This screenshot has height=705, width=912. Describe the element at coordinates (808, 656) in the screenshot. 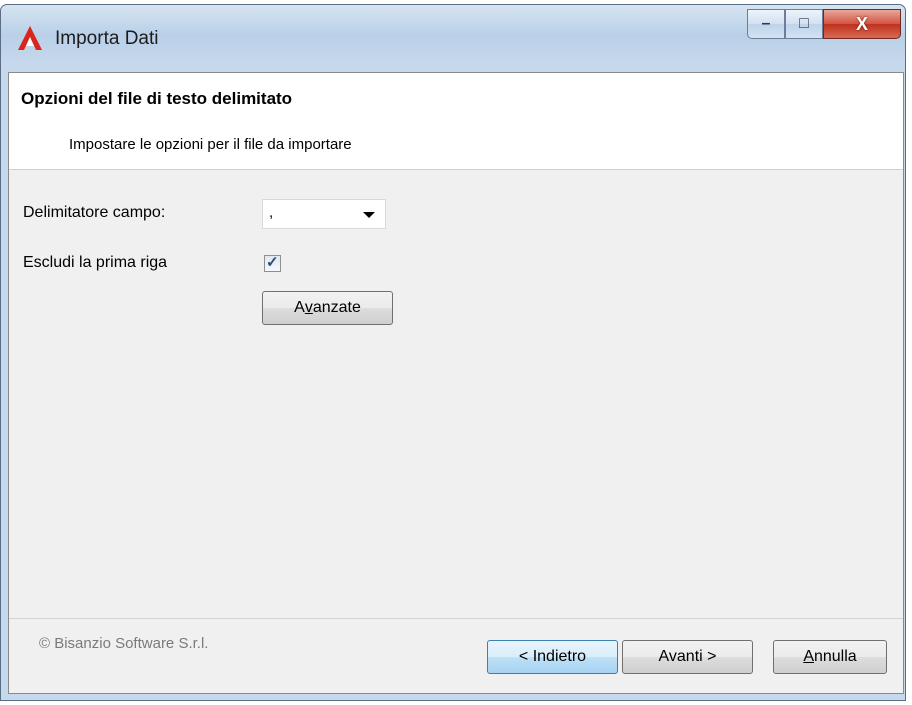

I see `cancel-label-accel: A` at that location.